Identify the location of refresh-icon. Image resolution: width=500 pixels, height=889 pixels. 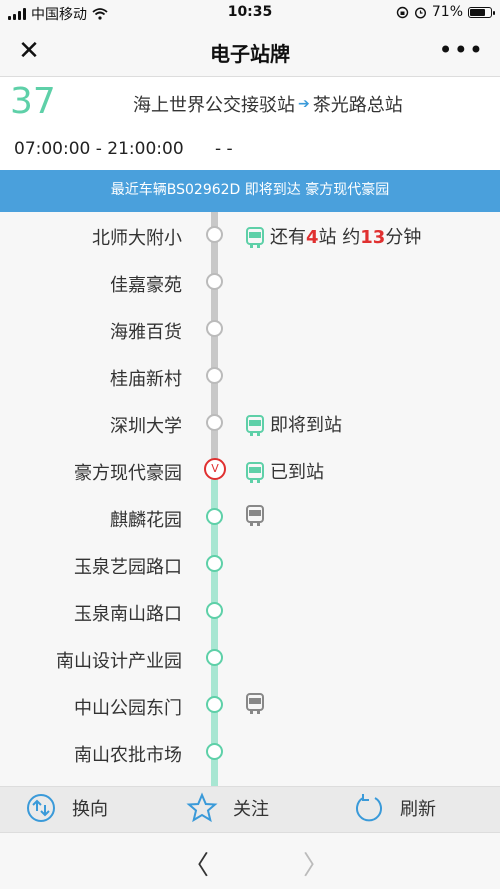
(369, 808).